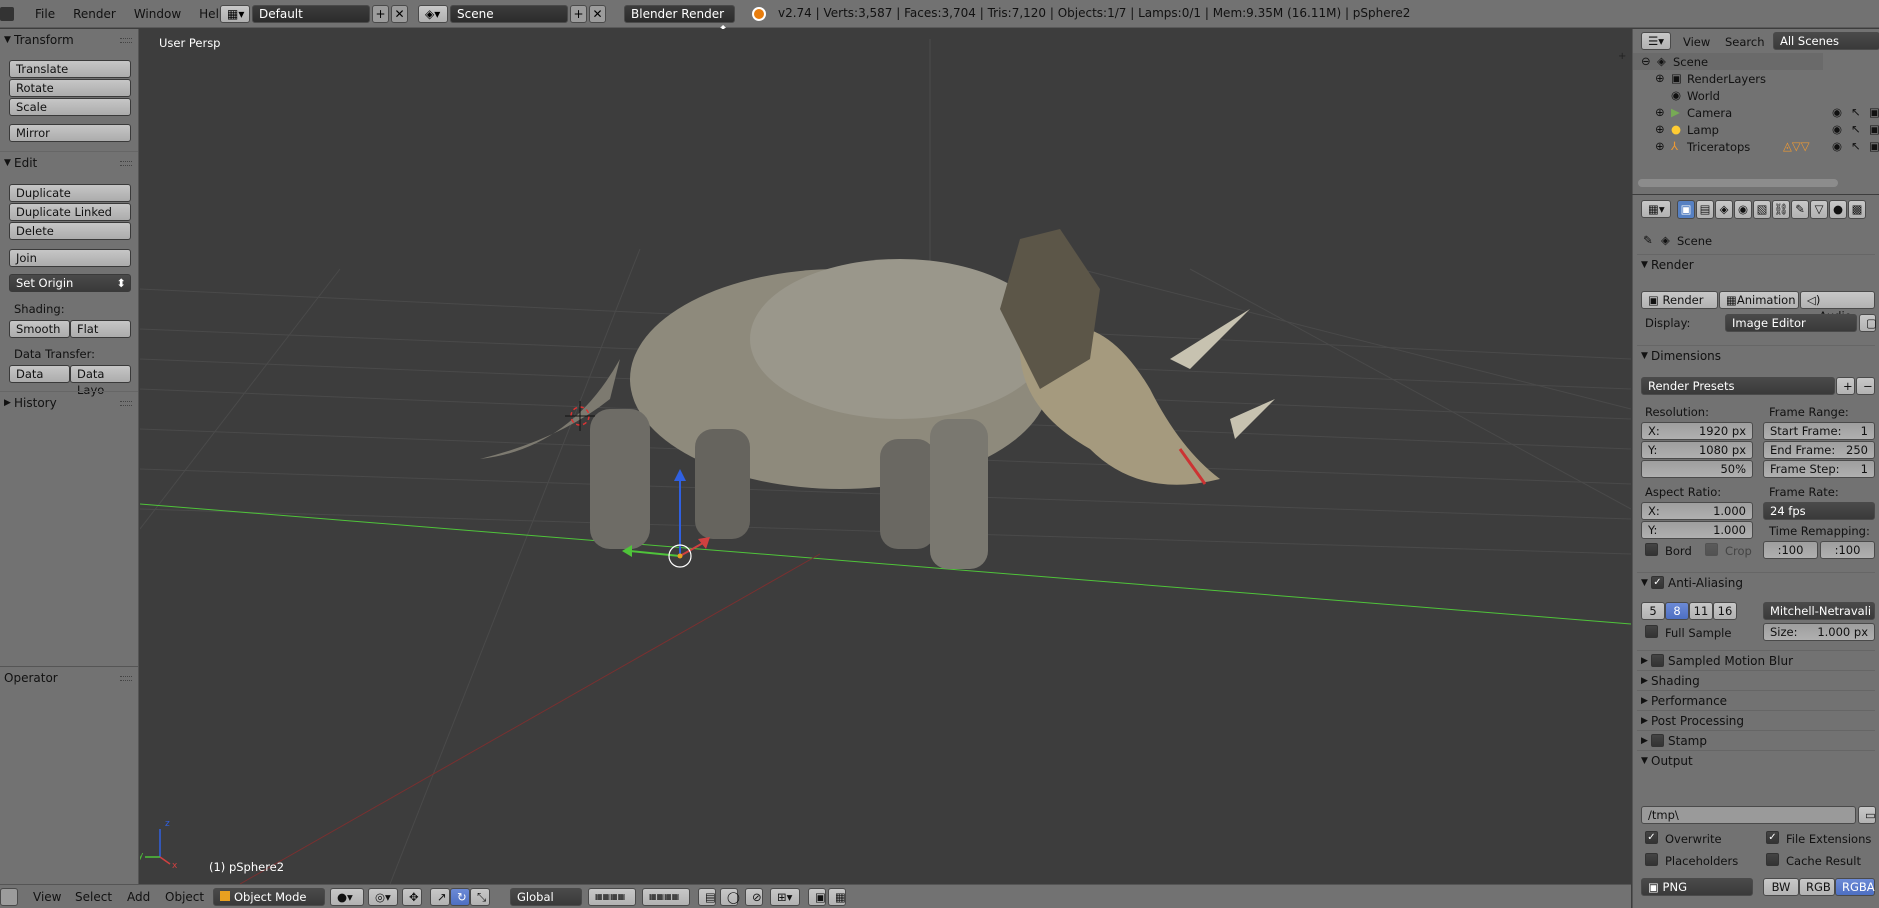  I want to click on snap-toggle-button: ⊘, so click(754, 897).